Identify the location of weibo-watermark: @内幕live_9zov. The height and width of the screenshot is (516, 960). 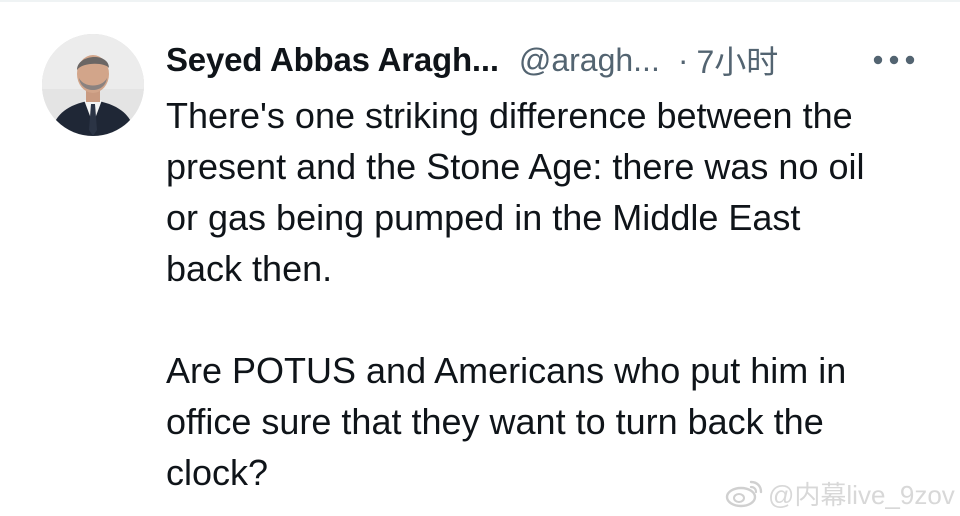
(839, 493).